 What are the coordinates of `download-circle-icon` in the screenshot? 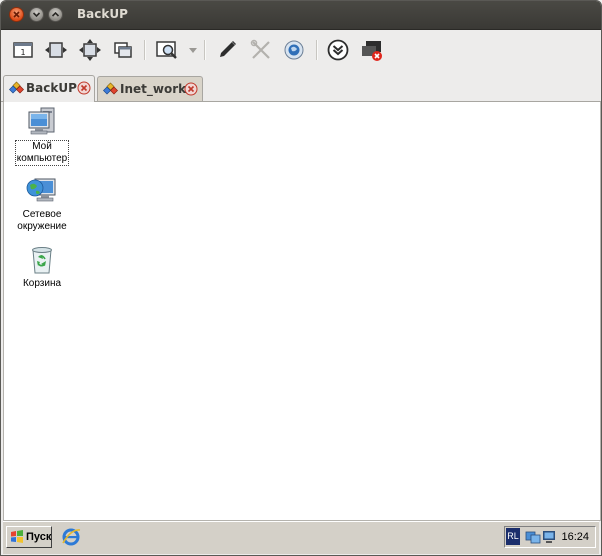 It's located at (338, 50).